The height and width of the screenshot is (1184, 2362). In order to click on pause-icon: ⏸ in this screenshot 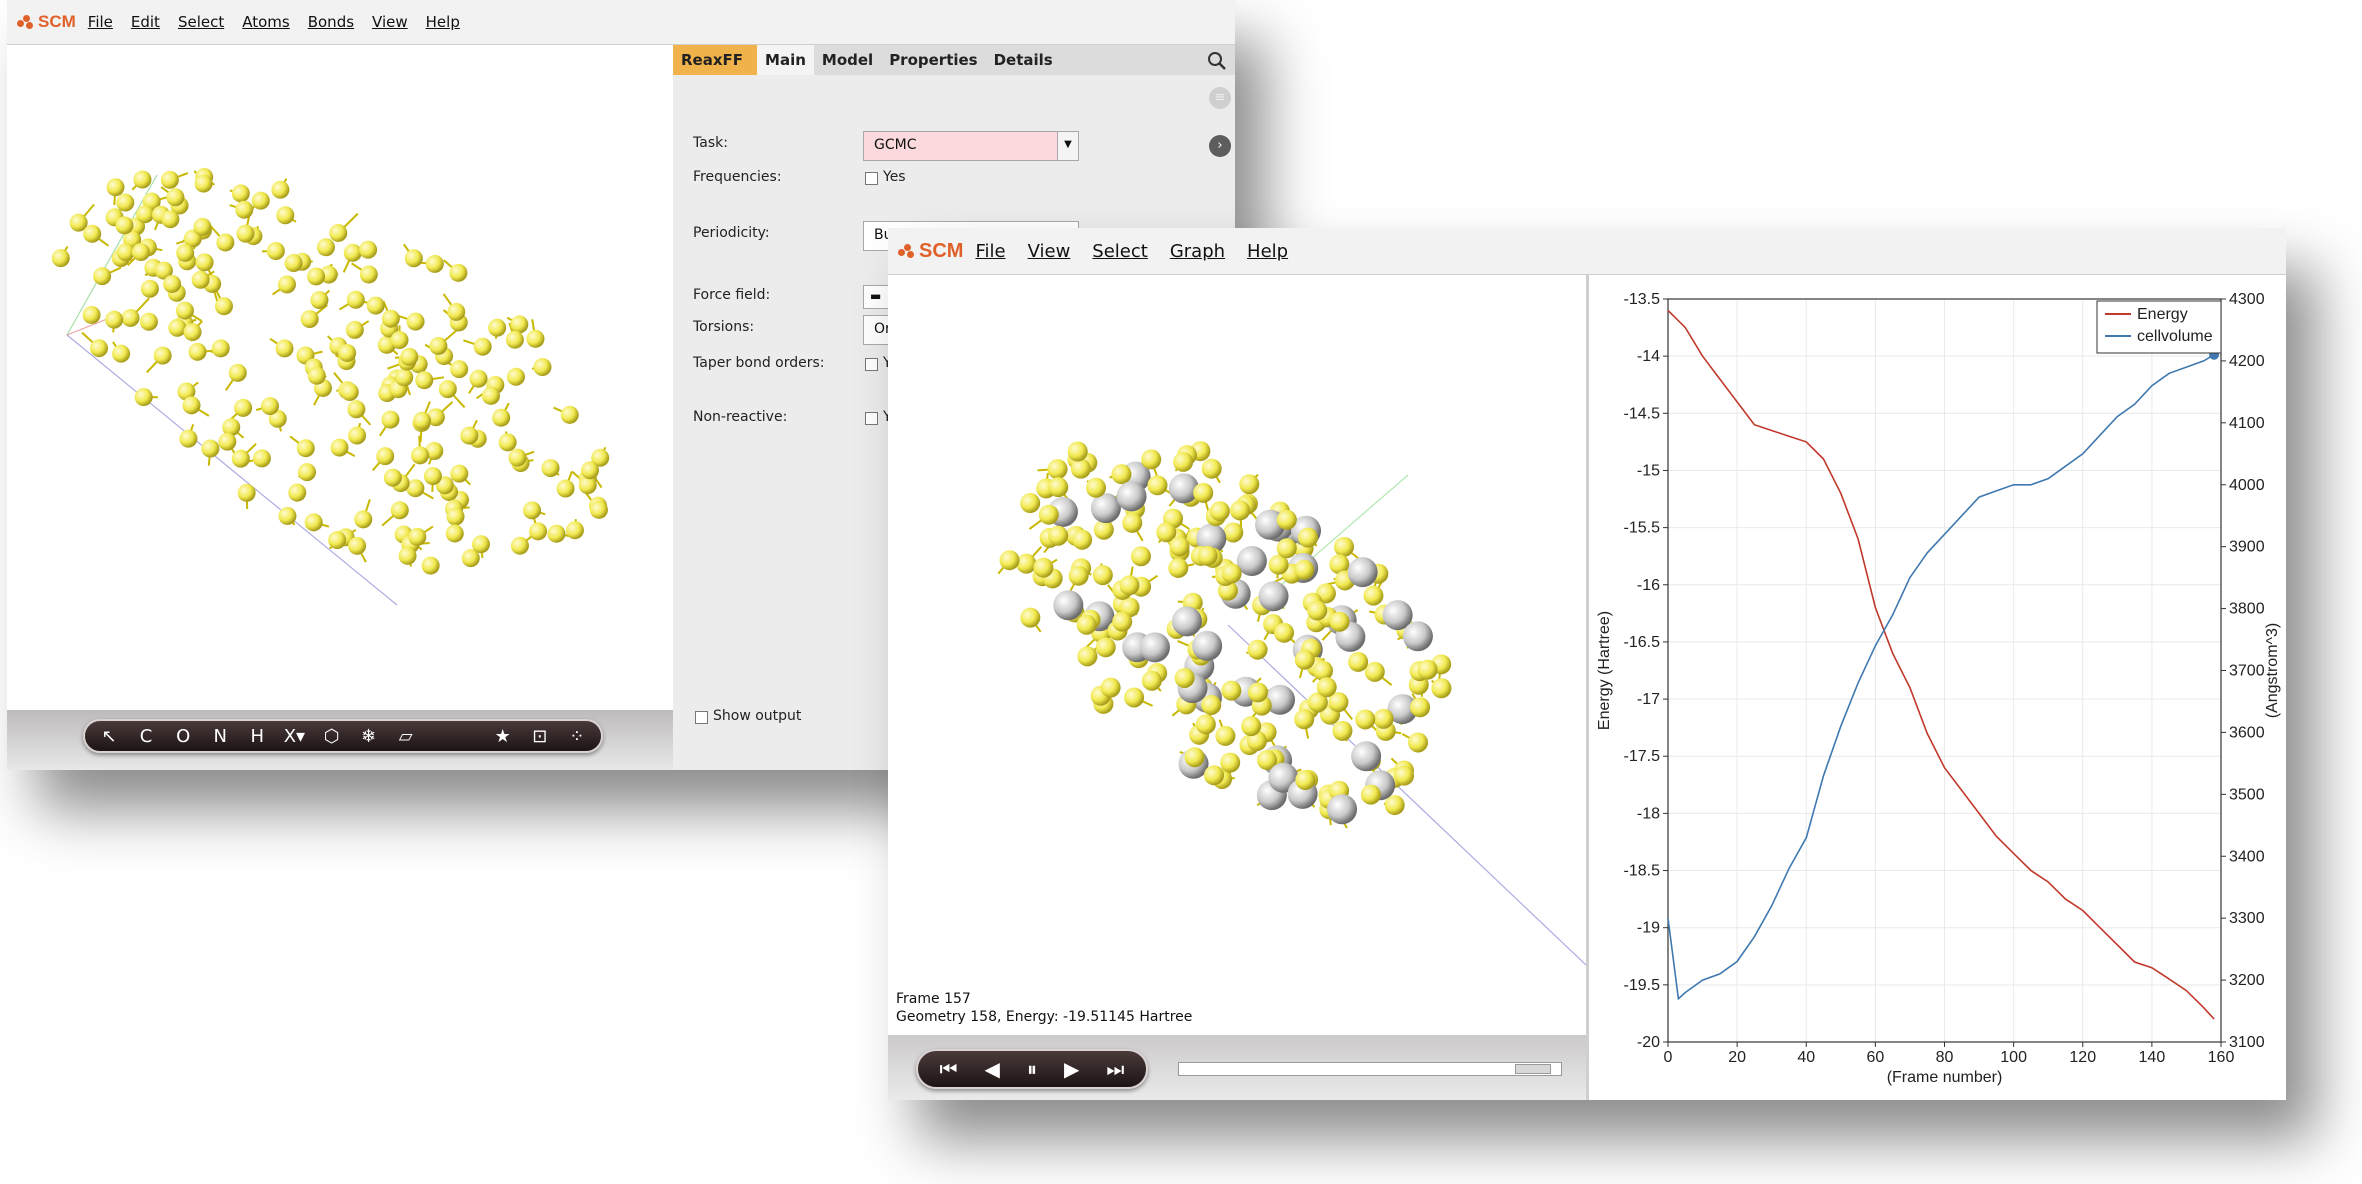, I will do `click(1032, 1069)`.